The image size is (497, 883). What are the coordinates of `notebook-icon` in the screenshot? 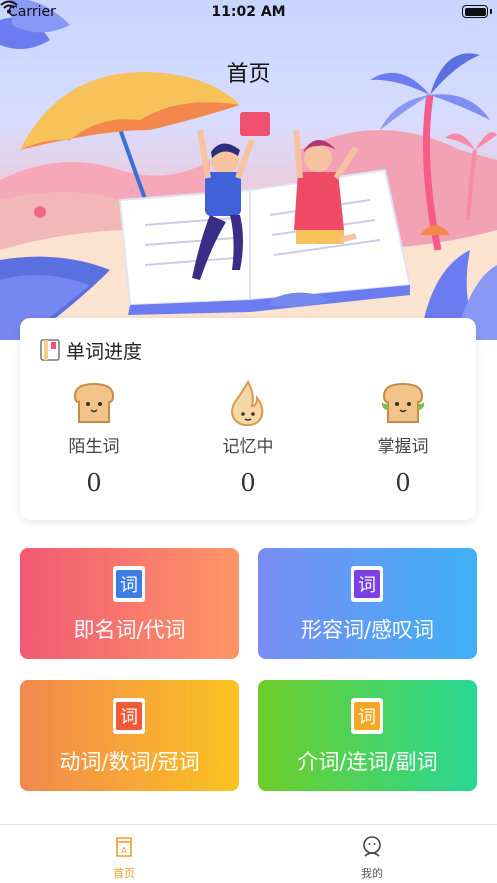 It's located at (50, 350).